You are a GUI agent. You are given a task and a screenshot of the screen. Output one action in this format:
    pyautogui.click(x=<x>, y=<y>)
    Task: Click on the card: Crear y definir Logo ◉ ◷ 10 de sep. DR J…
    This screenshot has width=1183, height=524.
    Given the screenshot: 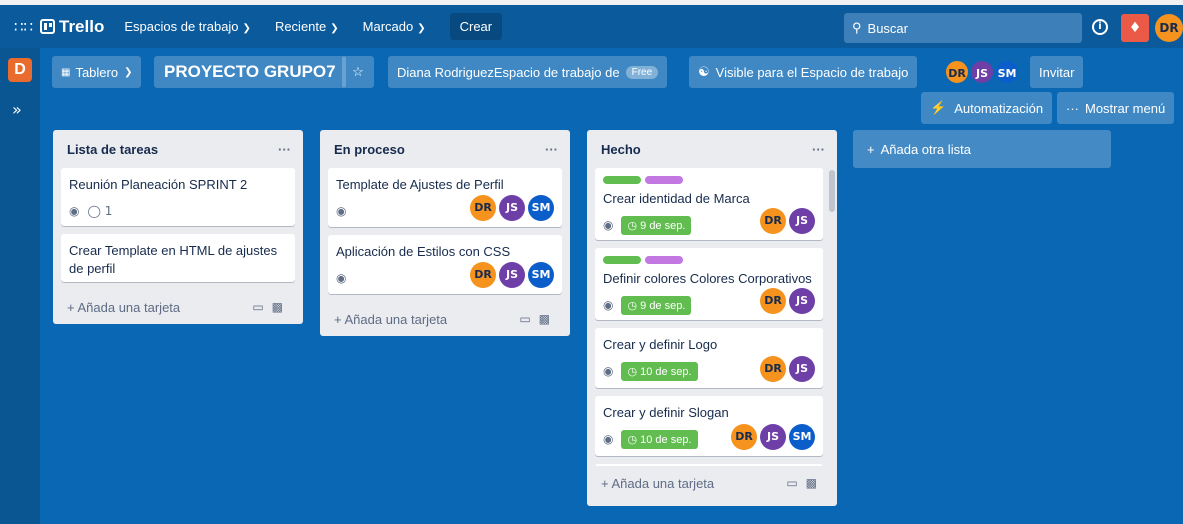 What is the action you would take?
    pyautogui.click(x=709, y=358)
    